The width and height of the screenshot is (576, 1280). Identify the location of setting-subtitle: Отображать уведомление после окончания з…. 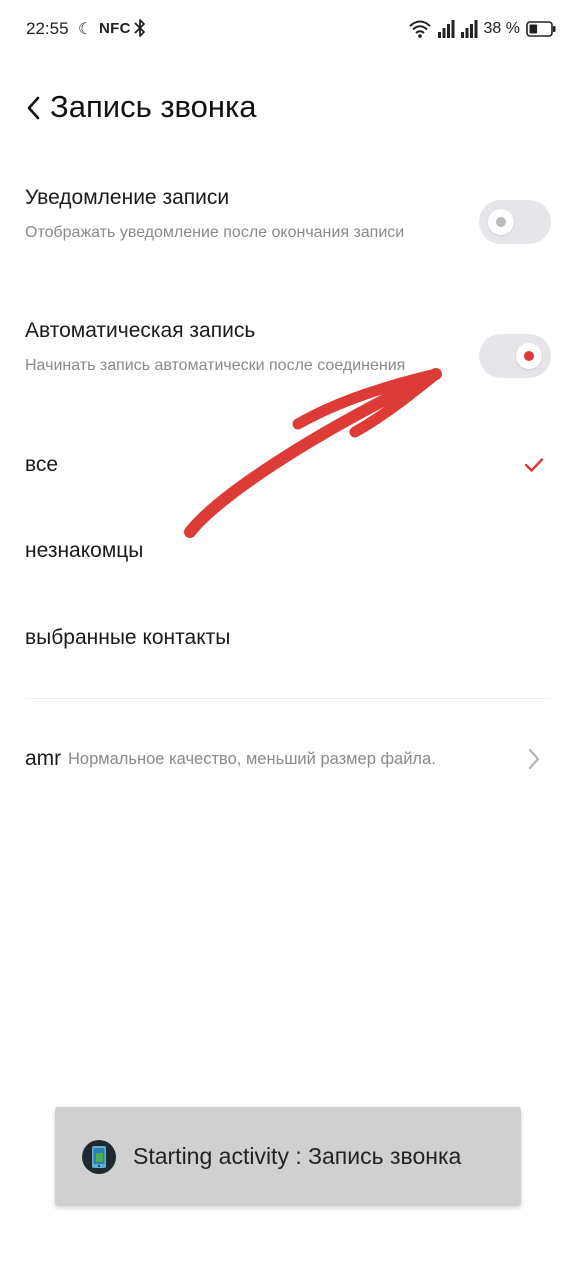
(215, 232).